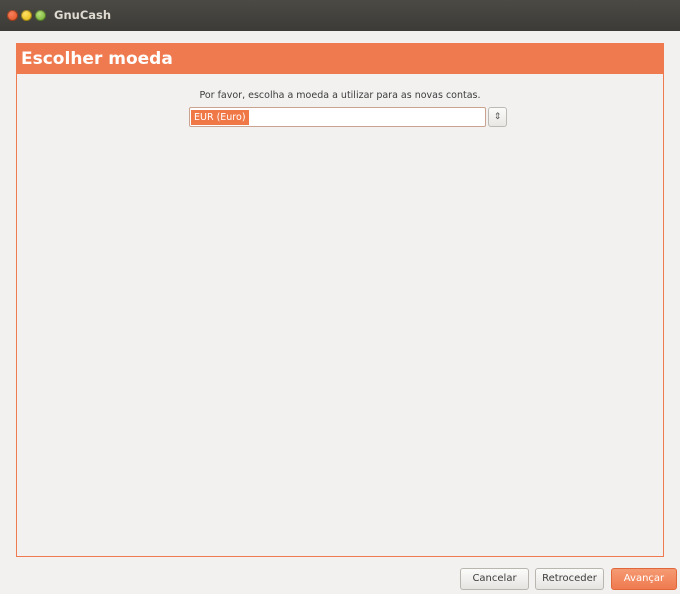  Describe the element at coordinates (497, 117) in the screenshot. I see `up-down-arrows-icon: ⇕` at that location.